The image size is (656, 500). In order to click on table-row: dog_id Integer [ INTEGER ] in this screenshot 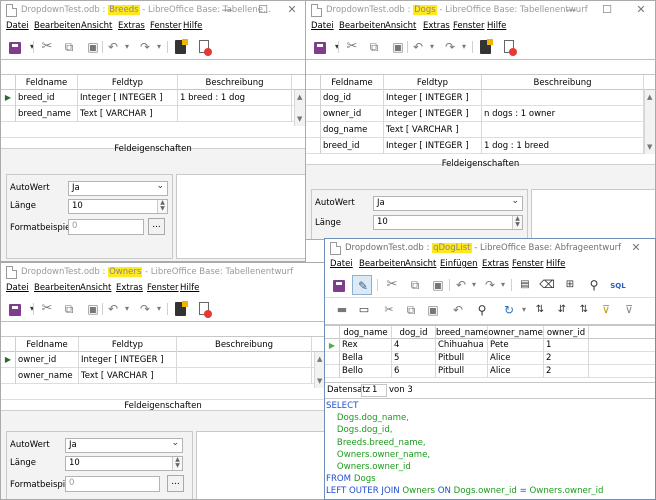, I will do `click(480, 98)`.